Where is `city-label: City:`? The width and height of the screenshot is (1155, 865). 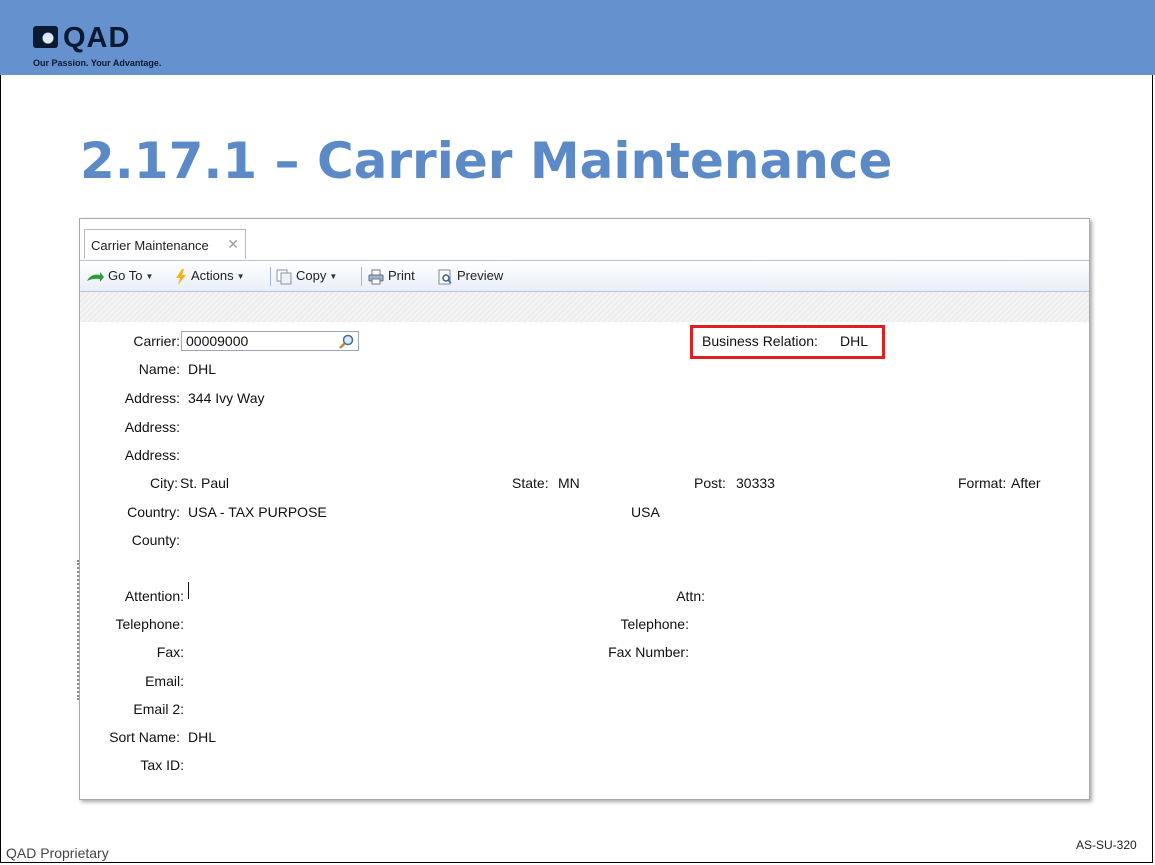
city-label: City: is located at coordinates (164, 483).